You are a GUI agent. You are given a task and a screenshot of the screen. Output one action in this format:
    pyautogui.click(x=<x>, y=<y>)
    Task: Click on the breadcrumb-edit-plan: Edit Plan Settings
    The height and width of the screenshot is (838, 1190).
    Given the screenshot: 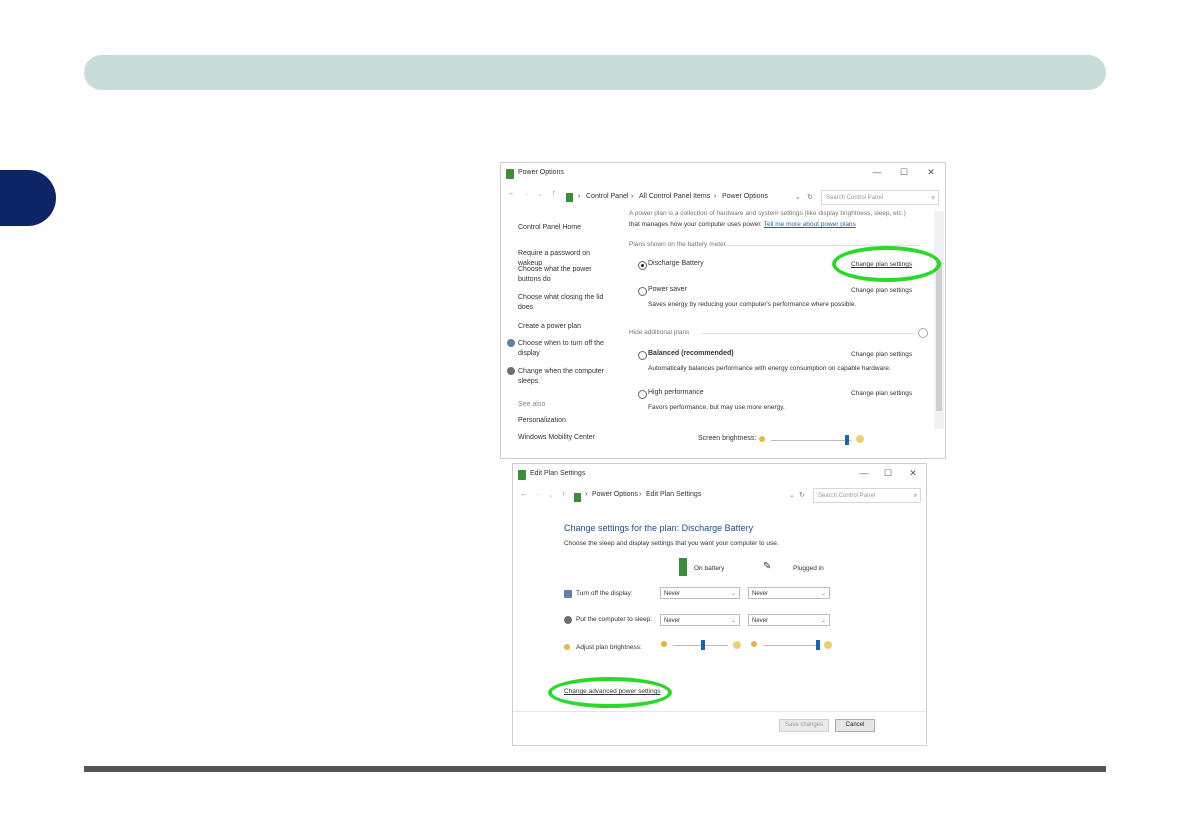 What is the action you would take?
    pyautogui.click(x=673, y=494)
    